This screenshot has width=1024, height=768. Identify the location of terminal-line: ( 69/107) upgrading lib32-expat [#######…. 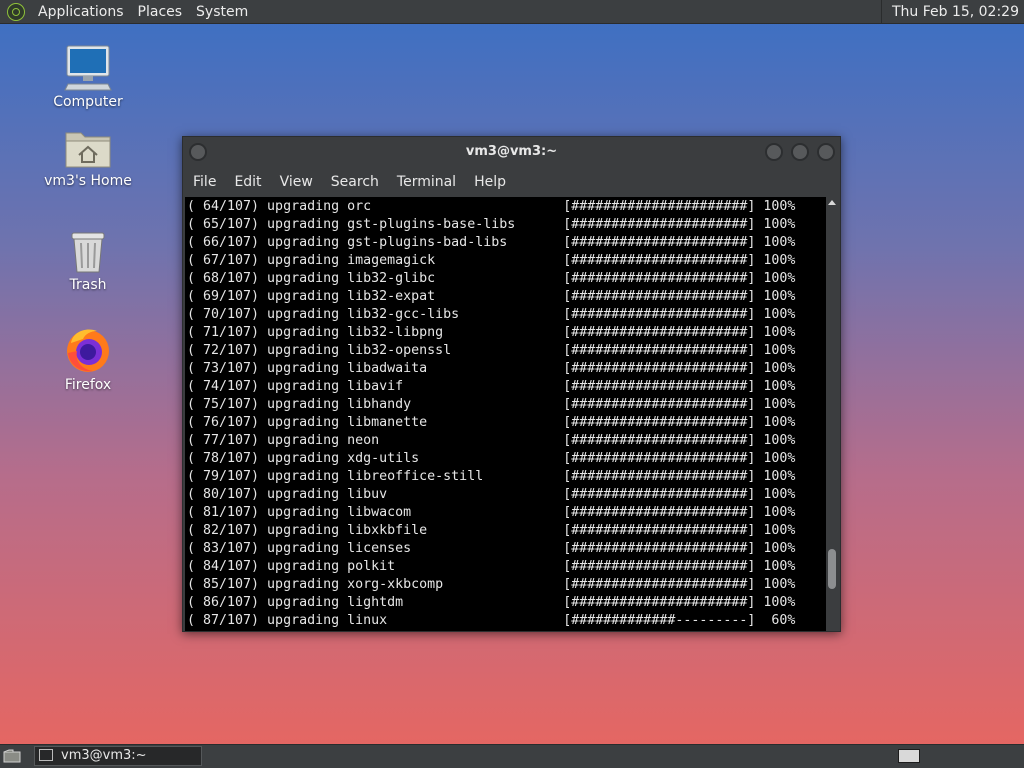
(491, 296).